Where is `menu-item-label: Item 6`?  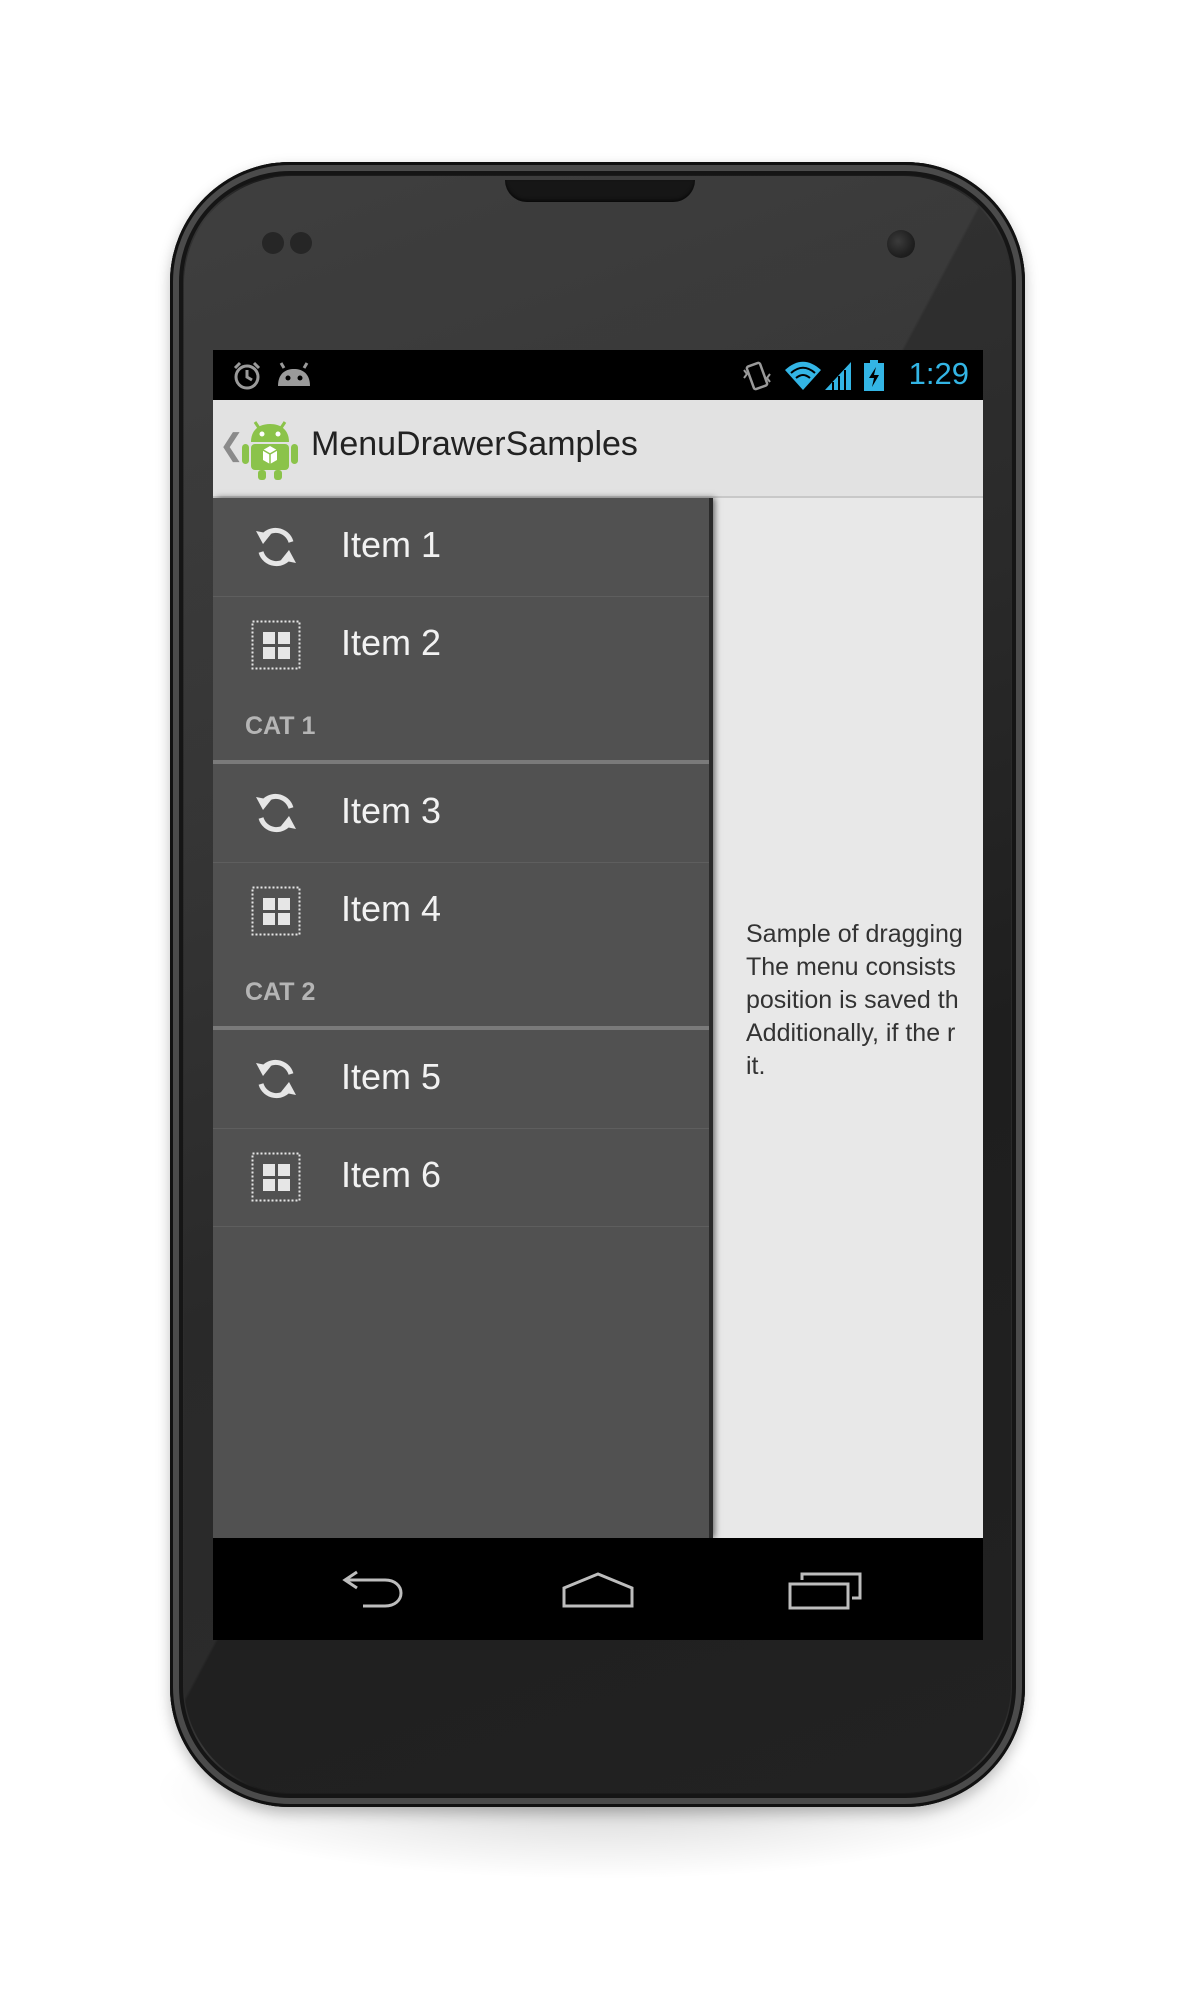
menu-item-label: Item 6 is located at coordinates (391, 1174).